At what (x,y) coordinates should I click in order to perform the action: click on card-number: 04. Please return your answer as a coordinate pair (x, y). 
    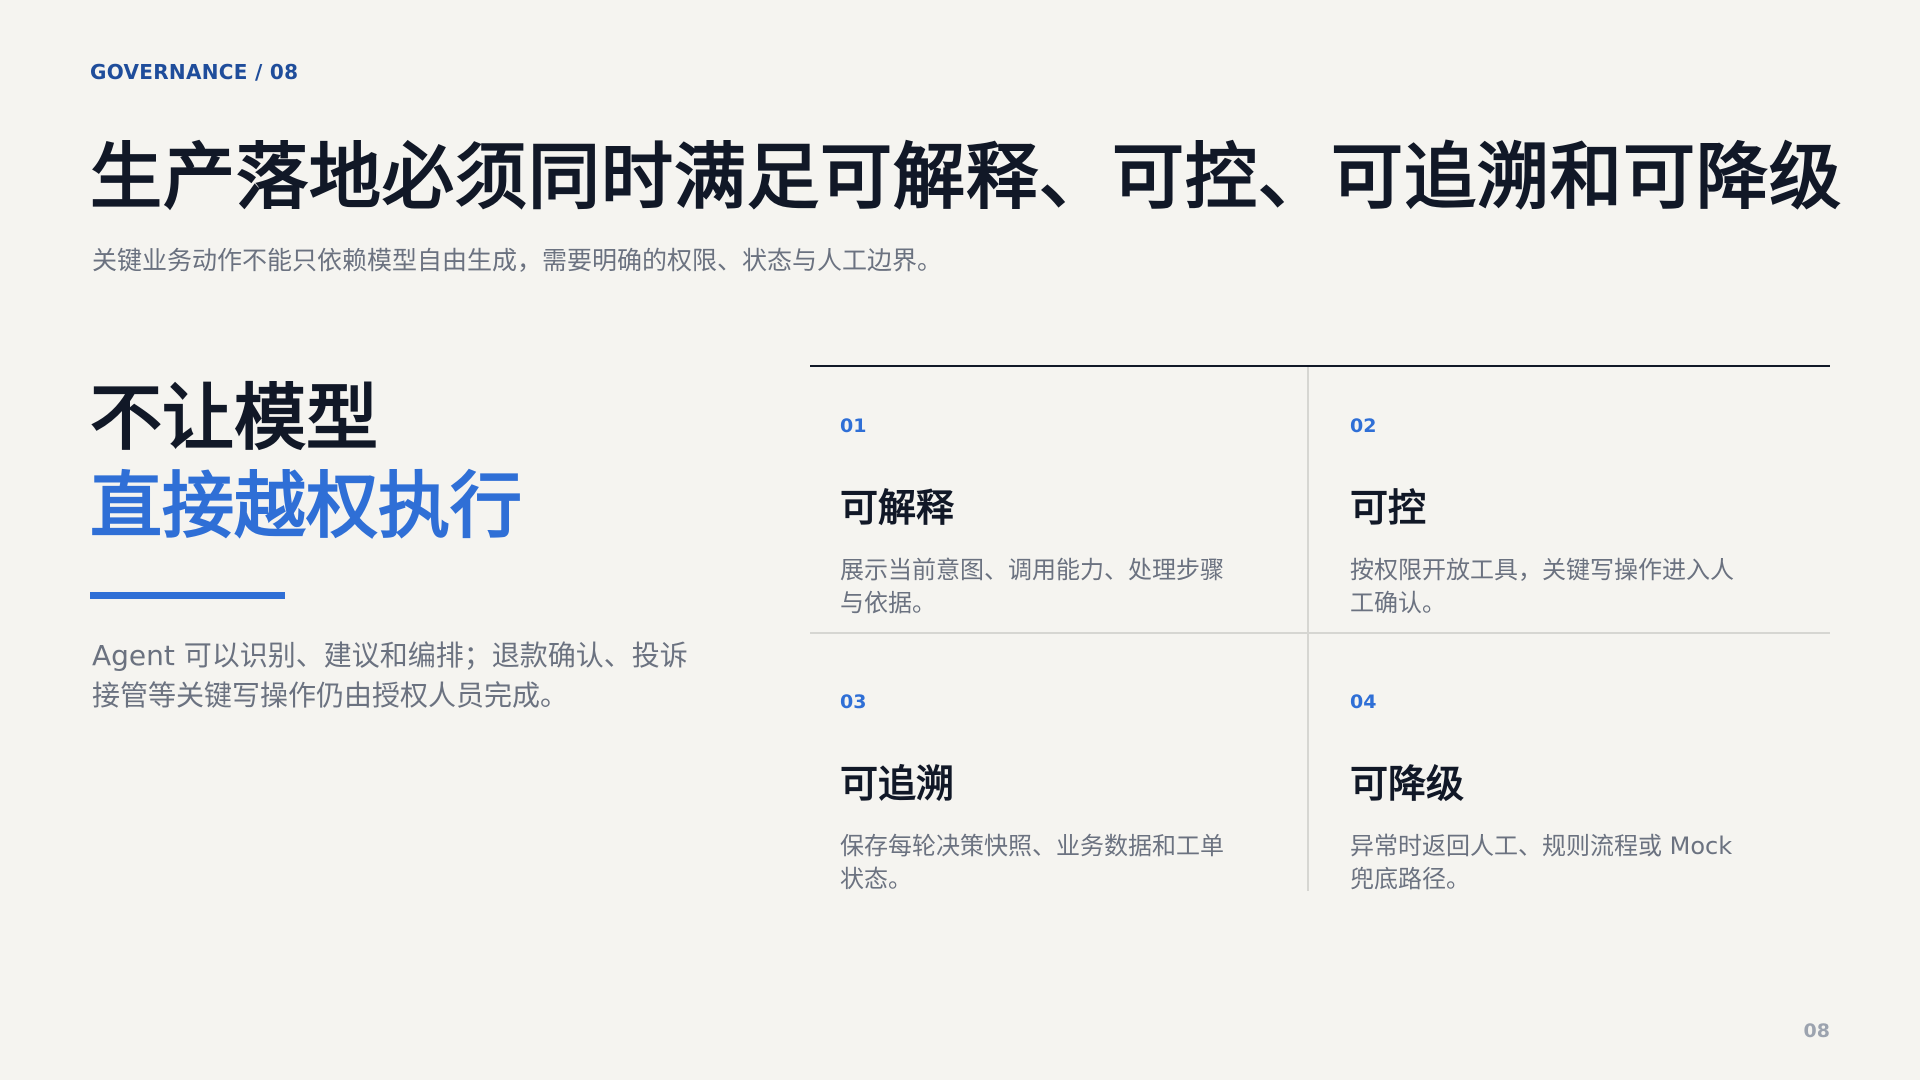
    Looking at the image, I should click on (1363, 702).